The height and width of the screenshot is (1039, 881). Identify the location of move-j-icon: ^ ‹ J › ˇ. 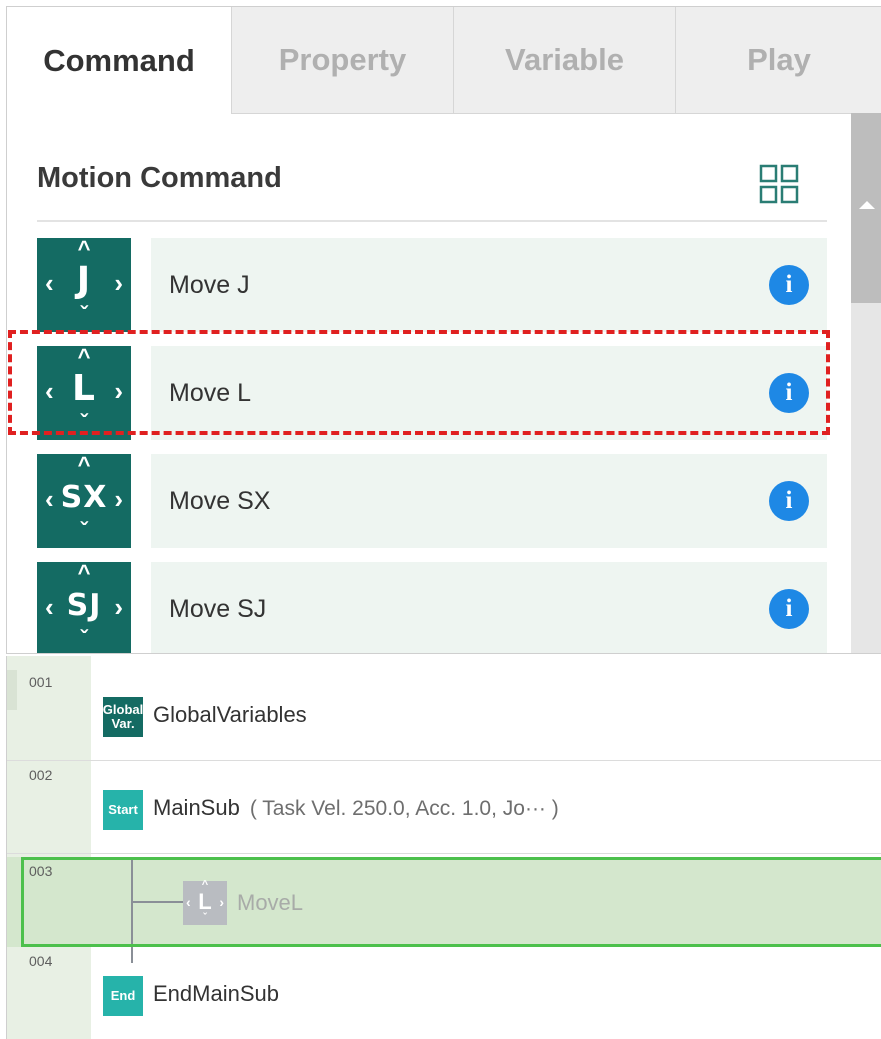
(84, 284).